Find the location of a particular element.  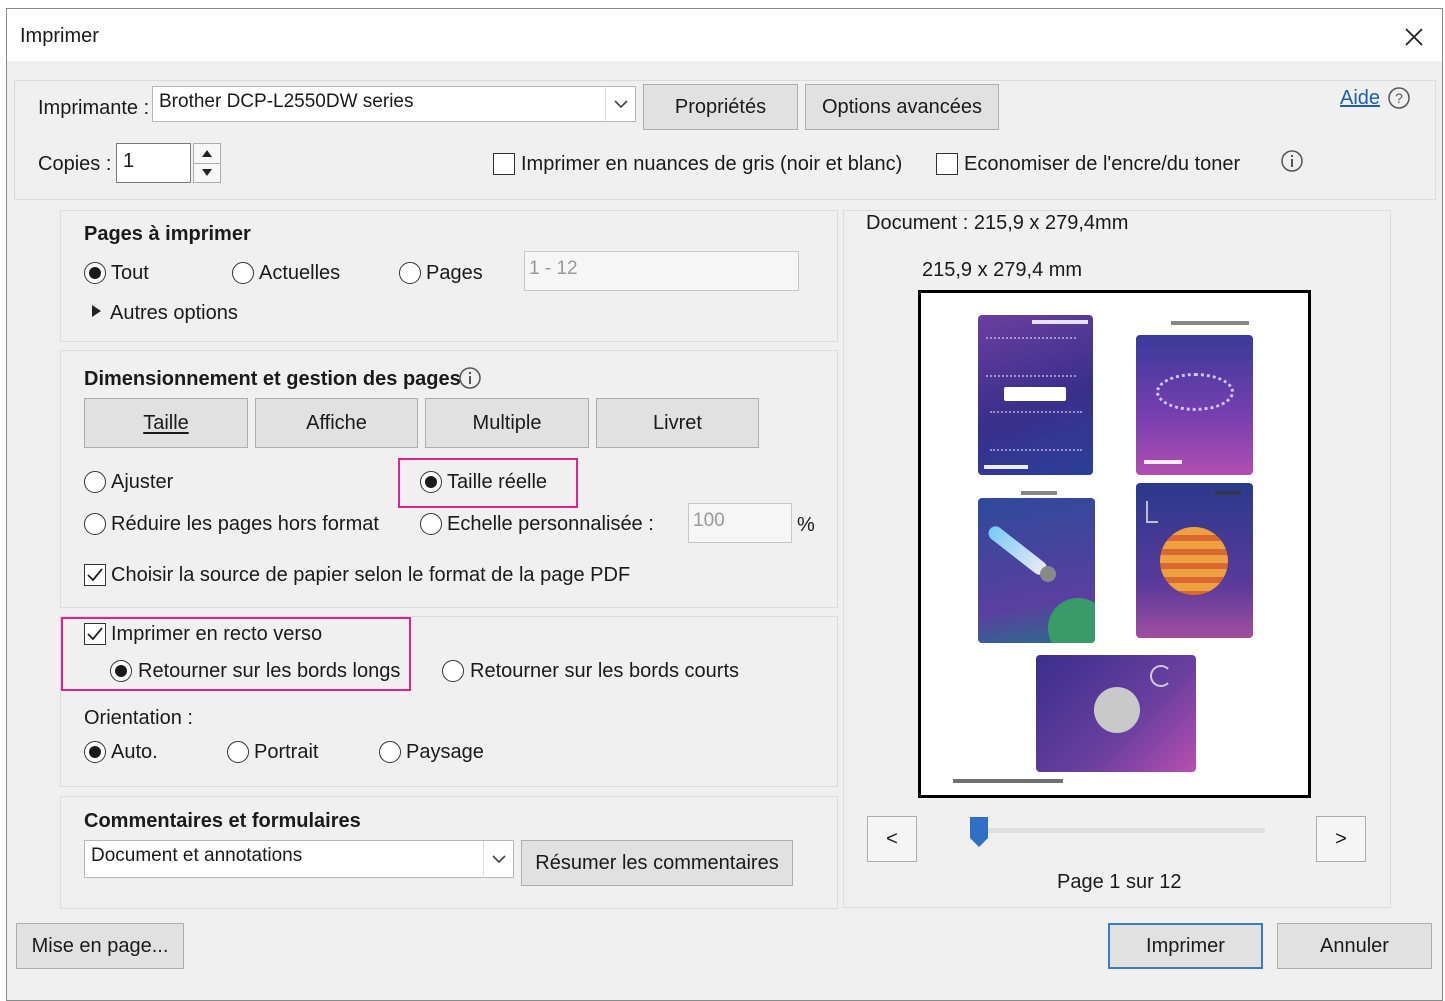

page-slider-track is located at coordinates (1120, 830).